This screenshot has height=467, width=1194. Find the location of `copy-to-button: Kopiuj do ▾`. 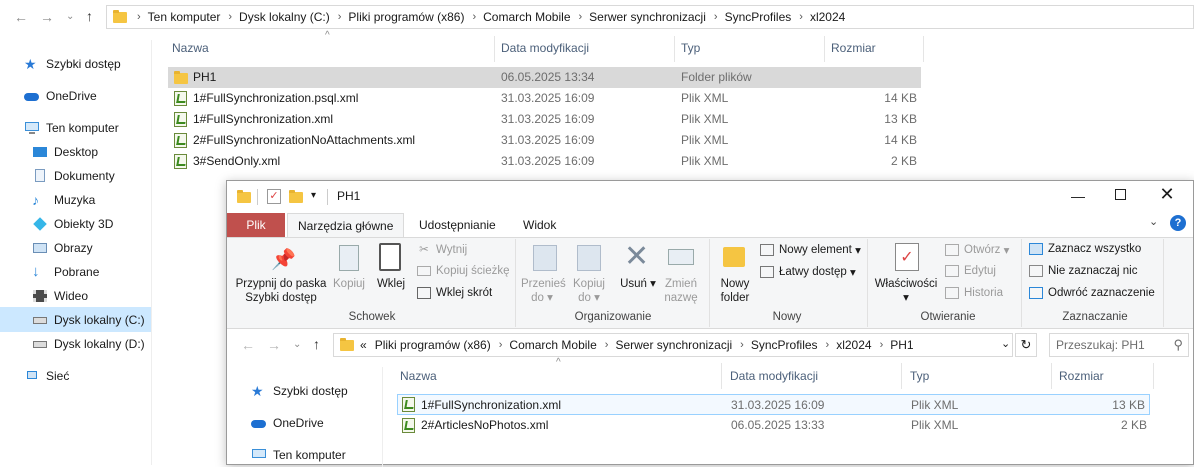

copy-to-button: Kopiuj do ▾ is located at coordinates (589, 291).